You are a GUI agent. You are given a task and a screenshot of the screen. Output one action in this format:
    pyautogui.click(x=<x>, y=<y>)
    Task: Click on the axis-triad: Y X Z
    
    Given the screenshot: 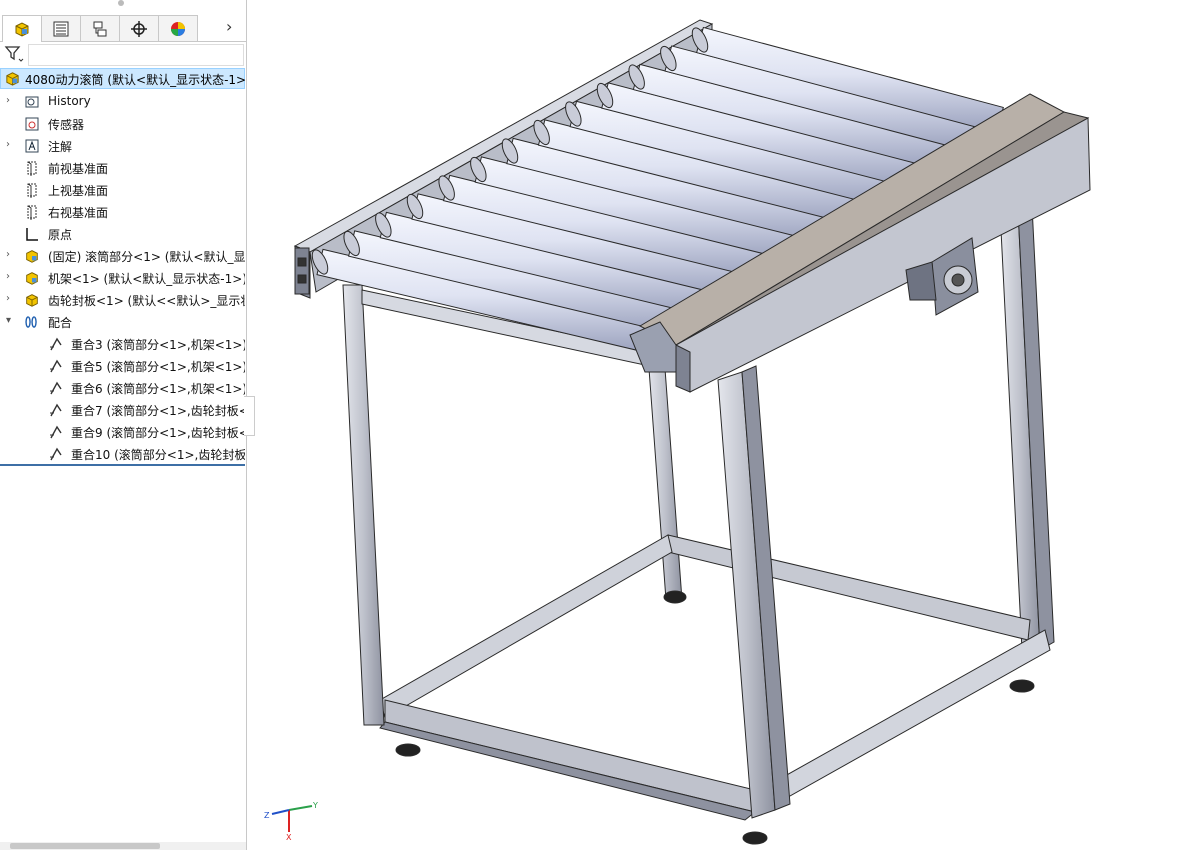 What is the action you would take?
    pyautogui.click(x=291, y=821)
    